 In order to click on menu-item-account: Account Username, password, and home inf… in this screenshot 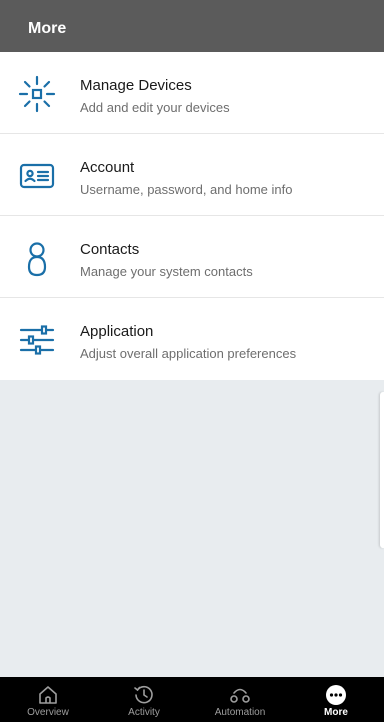, I will do `click(192, 175)`.